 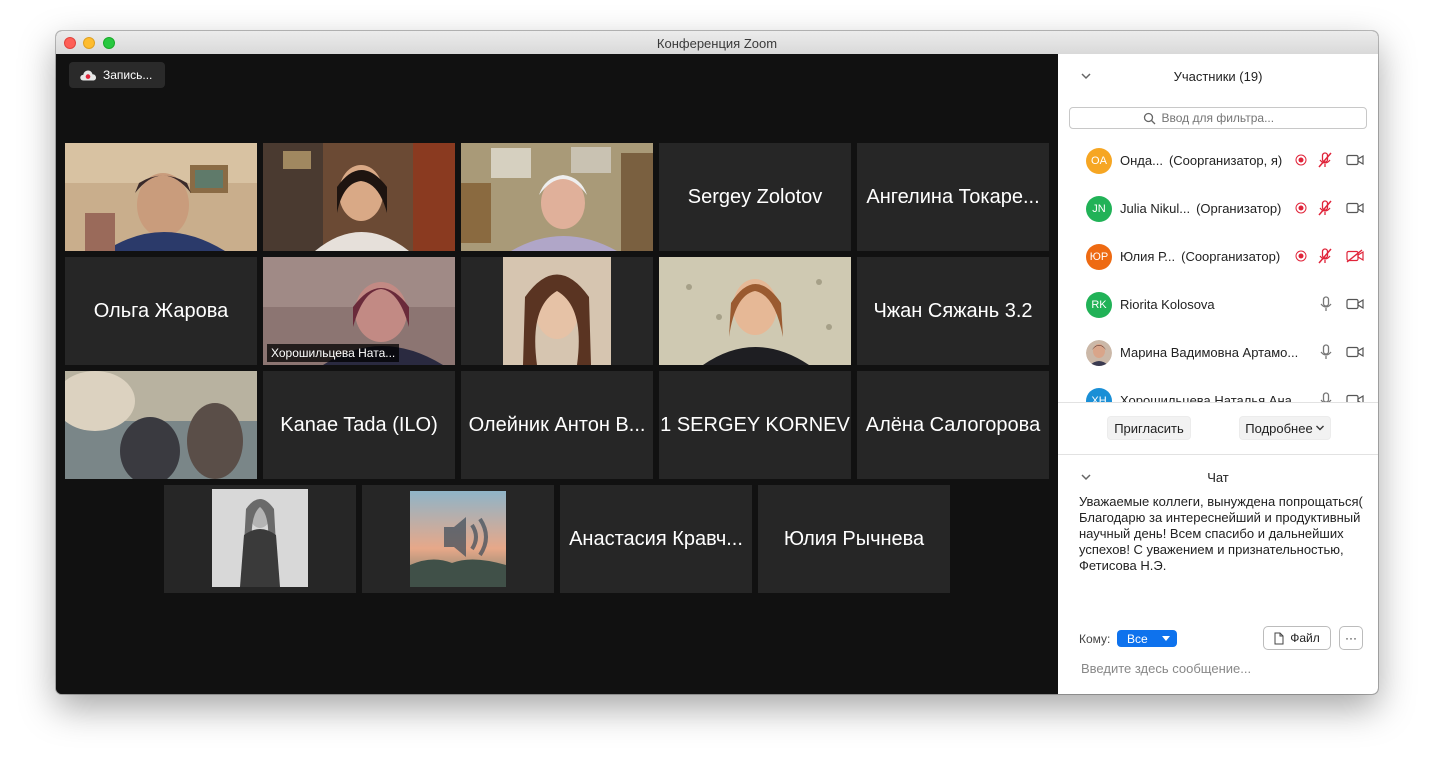 I want to click on participant-name: Sergey Zolotov, so click(x=755, y=196).